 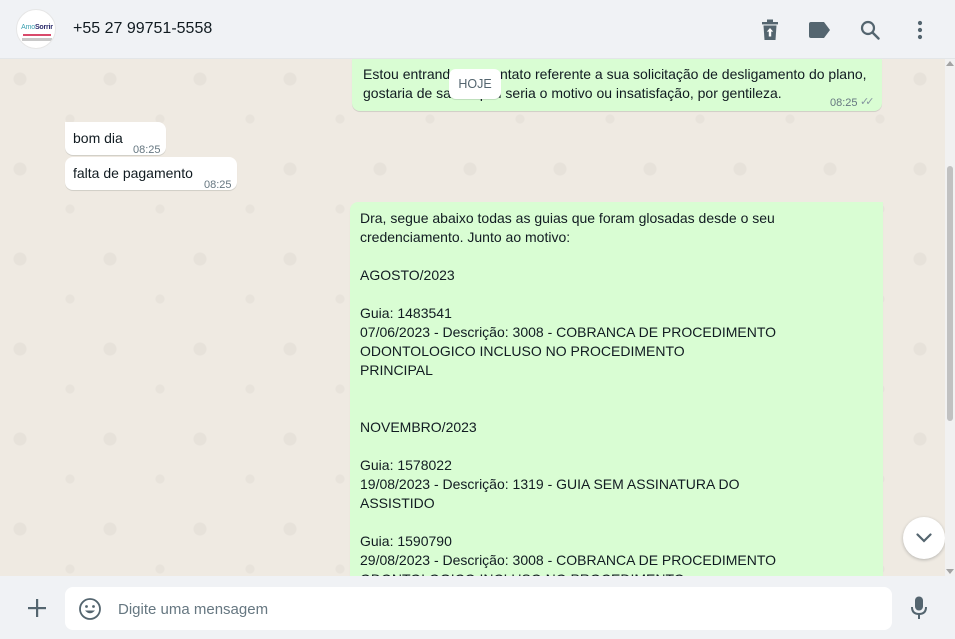 I want to click on mic-button, so click(x=919, y=608).